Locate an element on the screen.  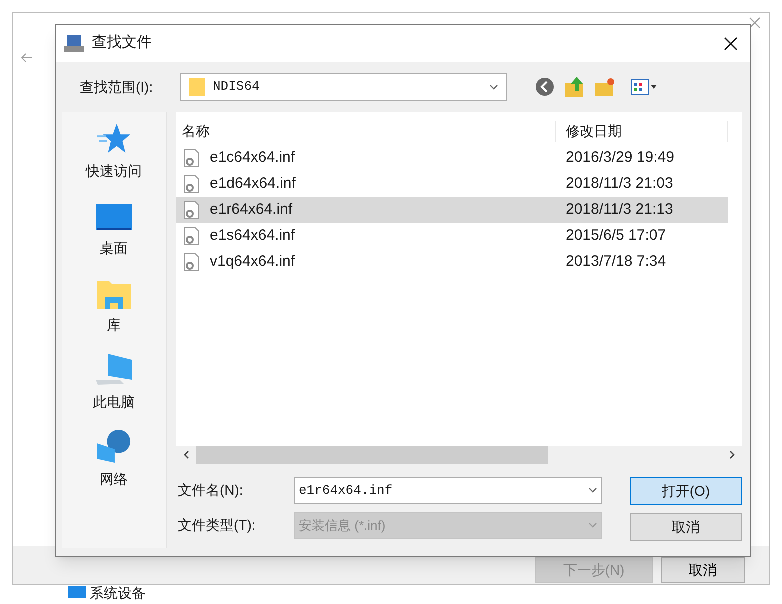
view-menu-button is located at coordinates (644, 87).